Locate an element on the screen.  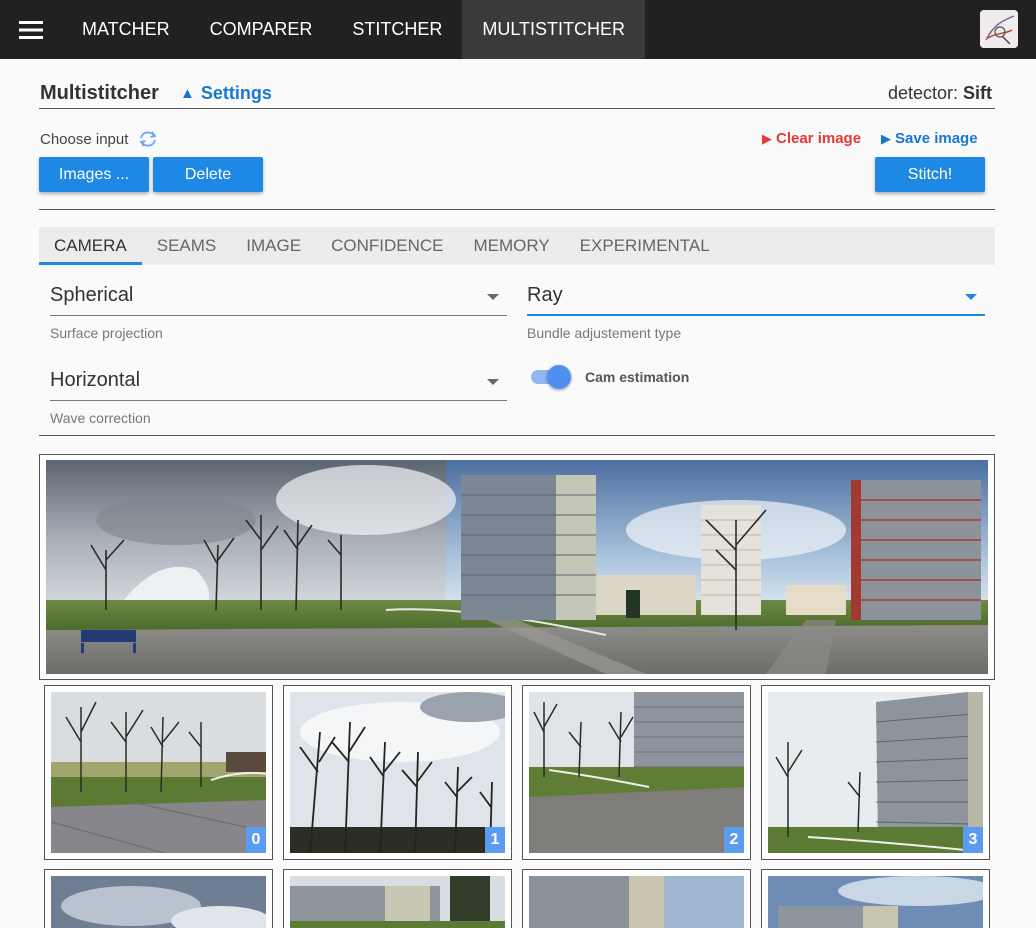
wave-correction-select: Horizontal is located at coordinates (278, 383).